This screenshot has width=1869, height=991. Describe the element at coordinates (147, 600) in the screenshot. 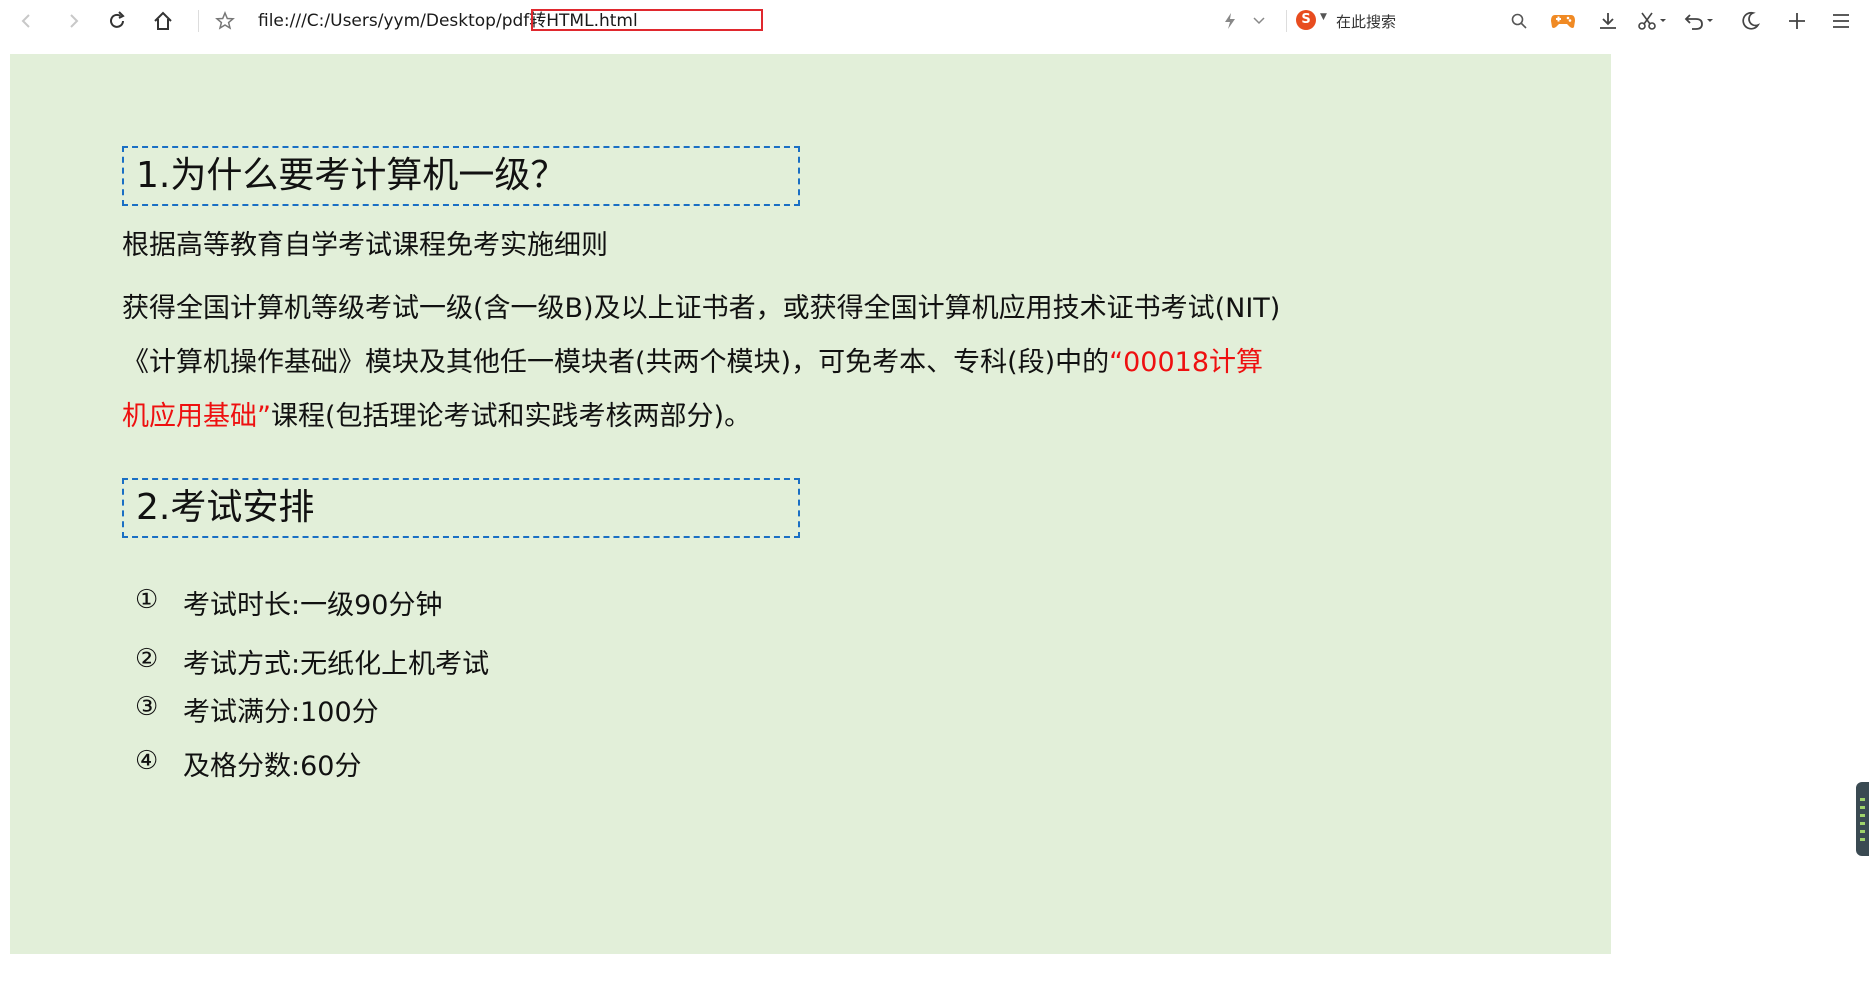

I see `list-number: ①` at that location.